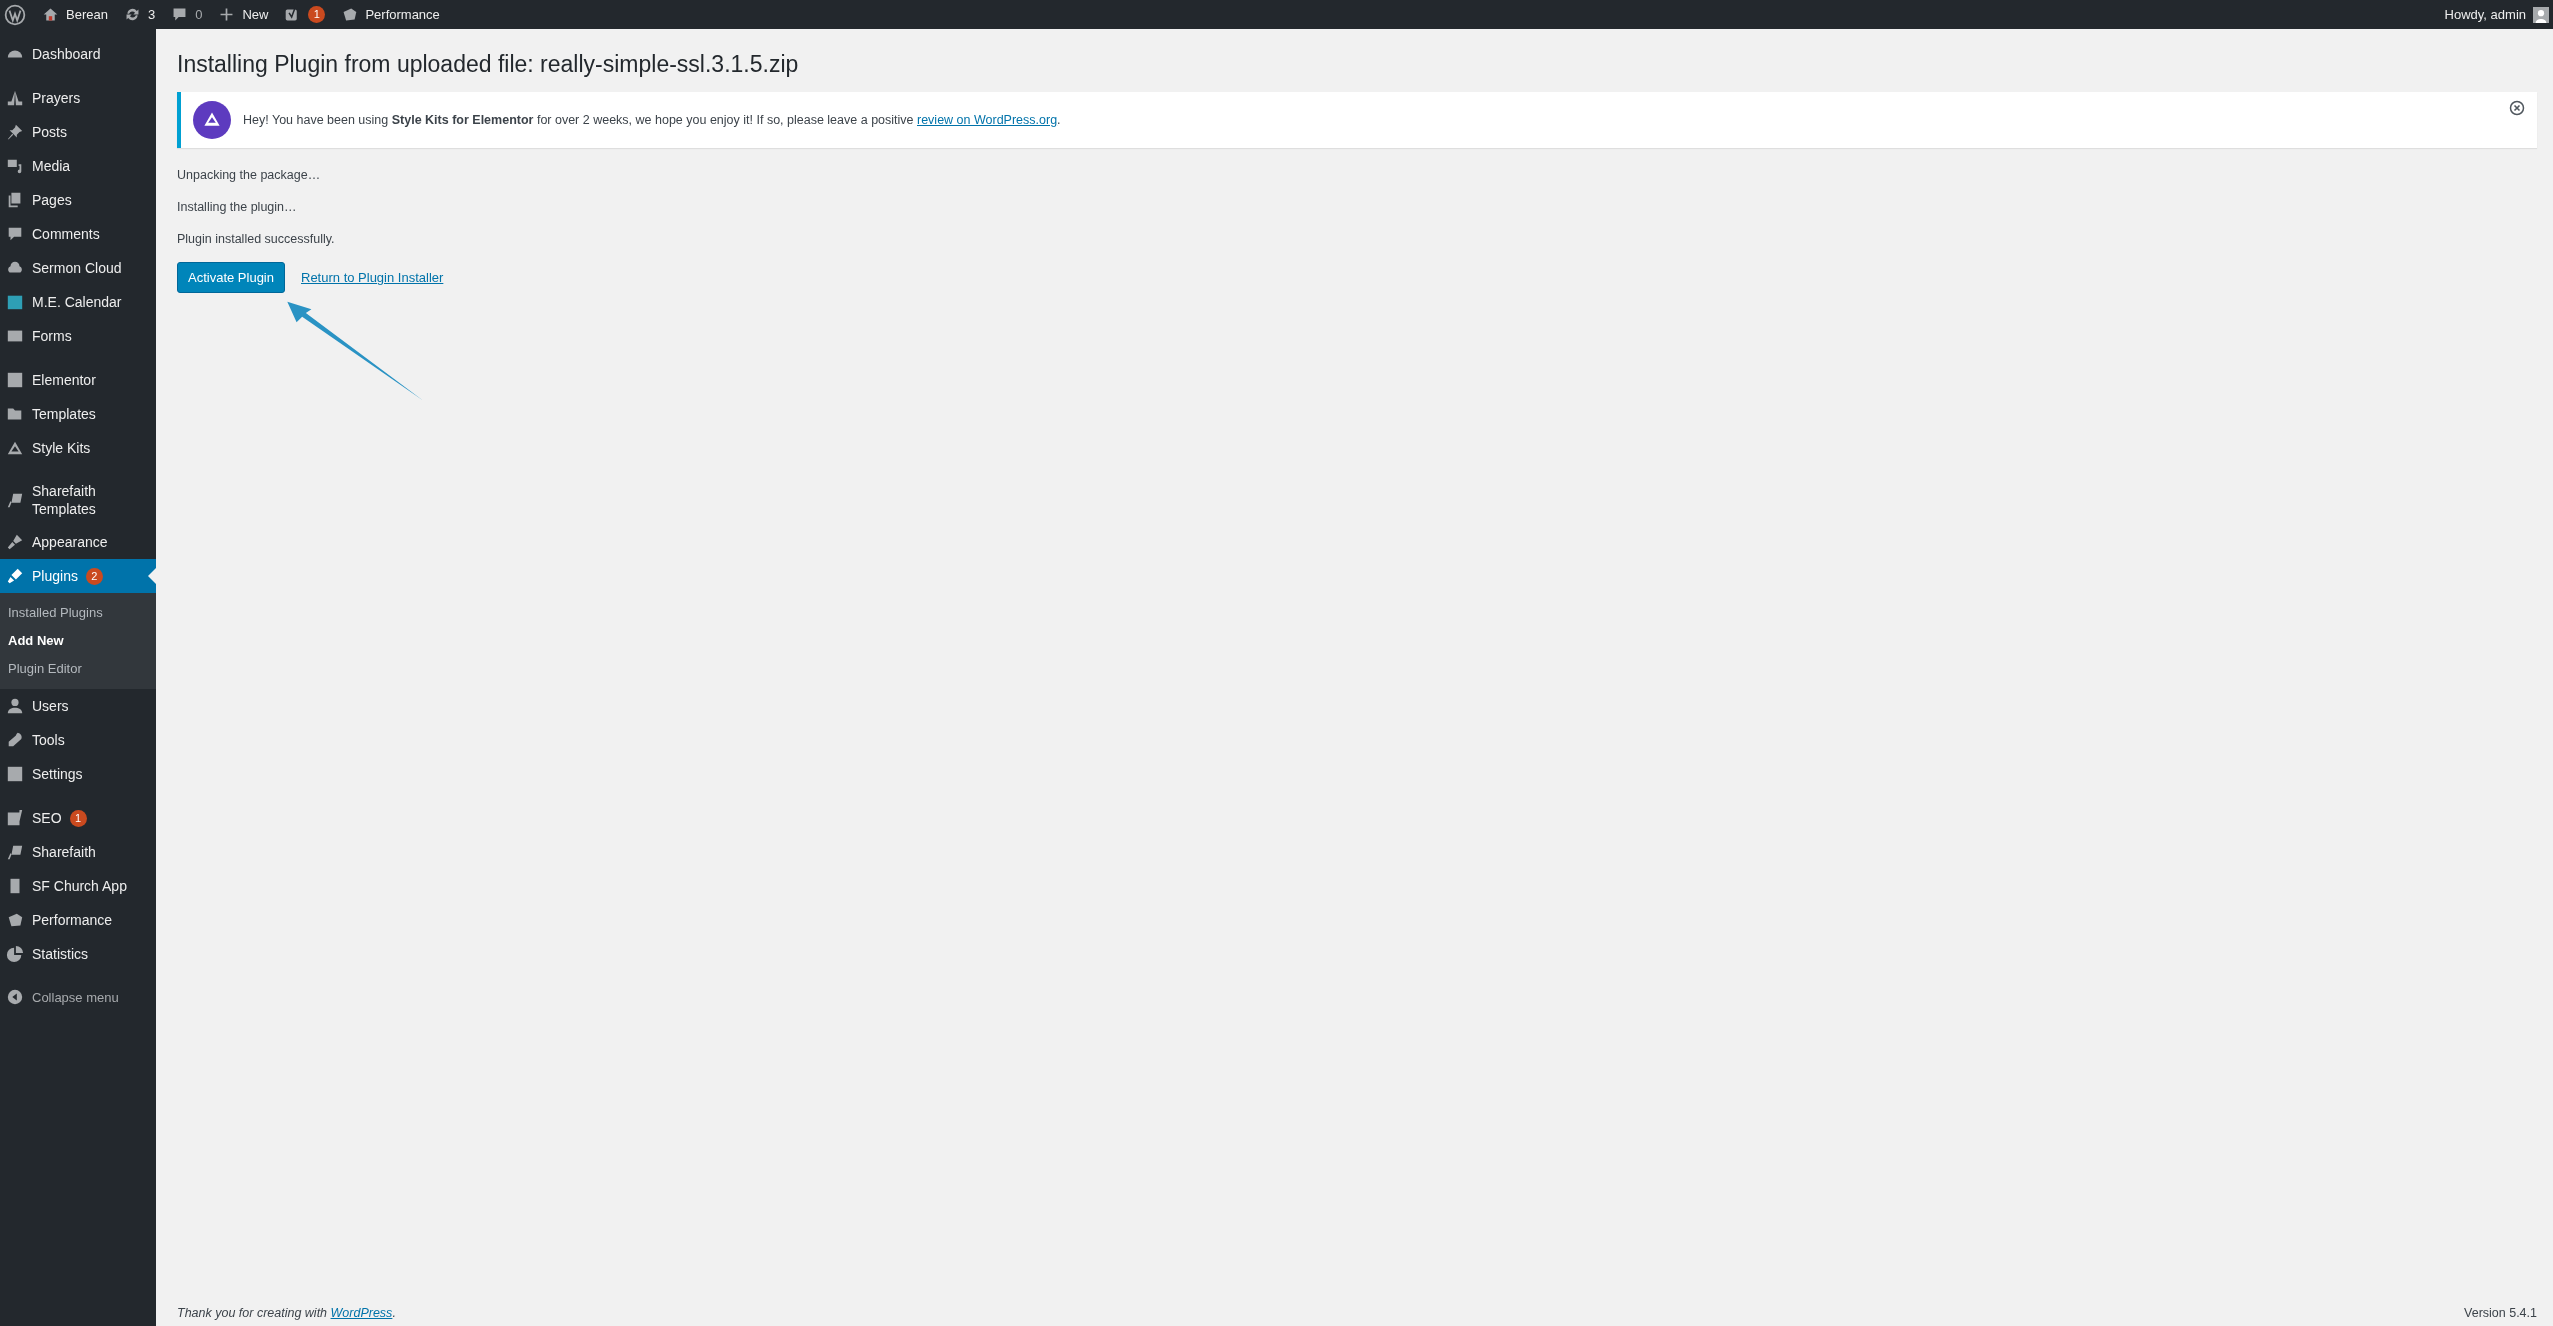 Image resolution: width=2553 pixels, height=1326 pixels. I want to click on notification-count: 2, so click(94, 576).